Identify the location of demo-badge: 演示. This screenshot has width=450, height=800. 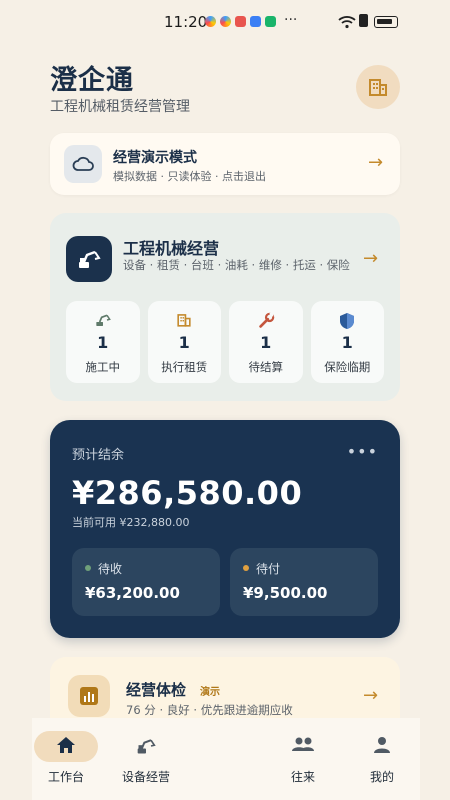
(210, 692).